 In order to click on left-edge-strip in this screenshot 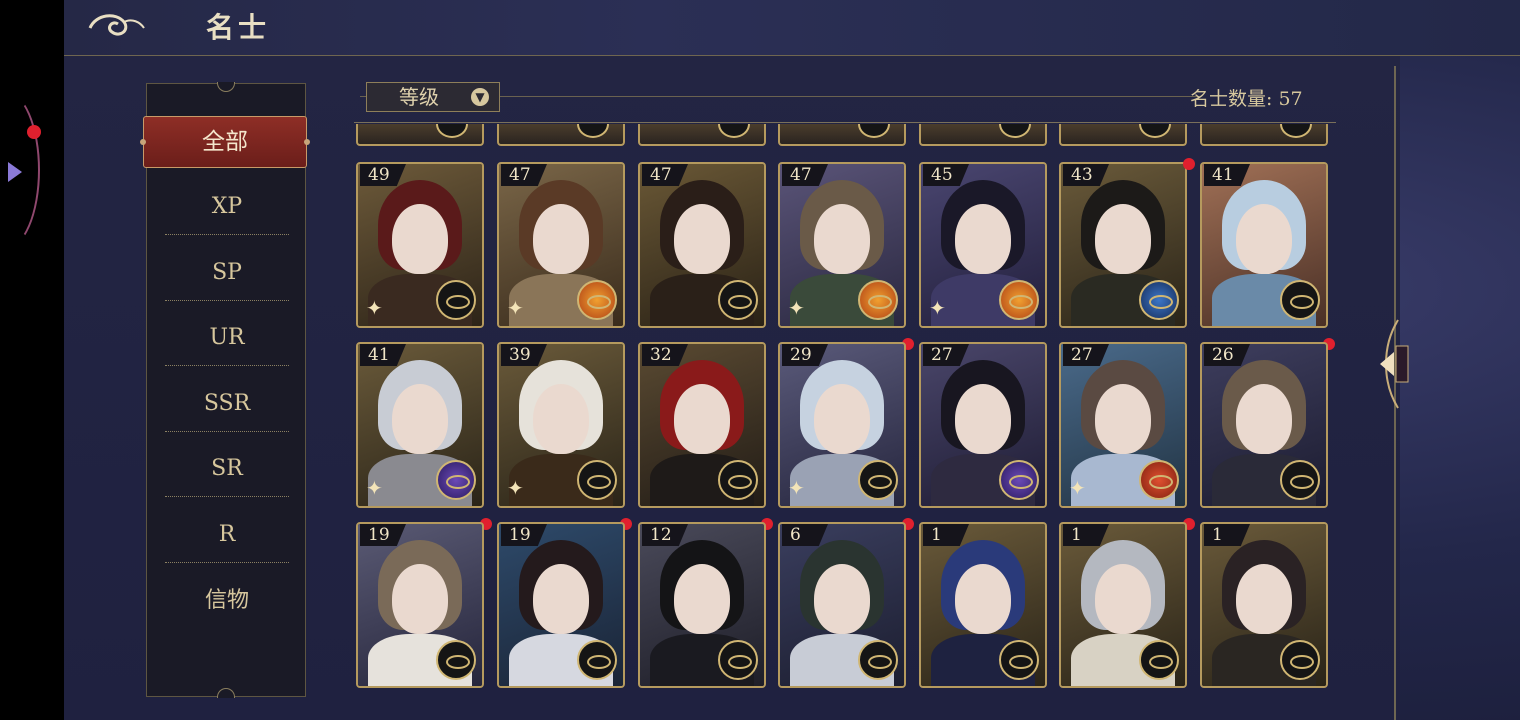, I will do `click(32, 360)`.